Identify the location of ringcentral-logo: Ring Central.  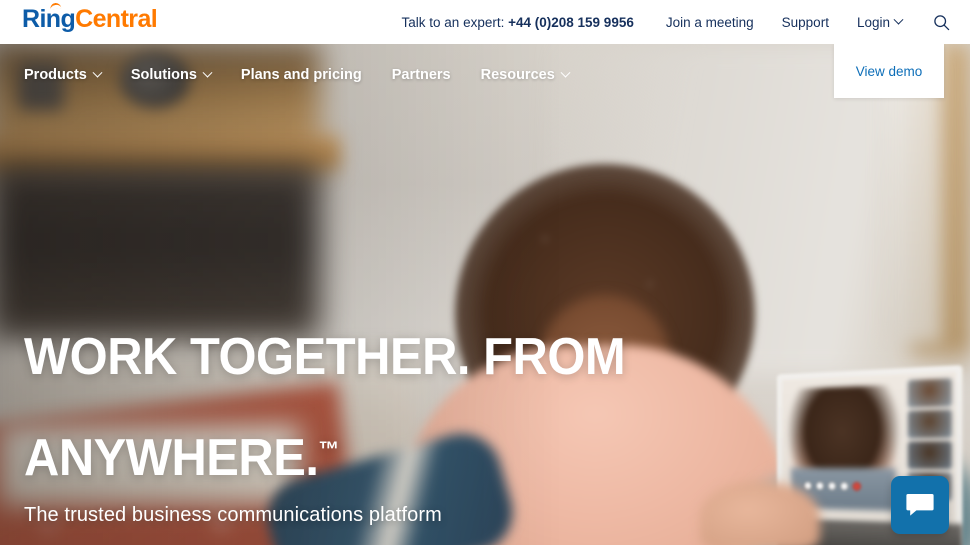
(90, 17).